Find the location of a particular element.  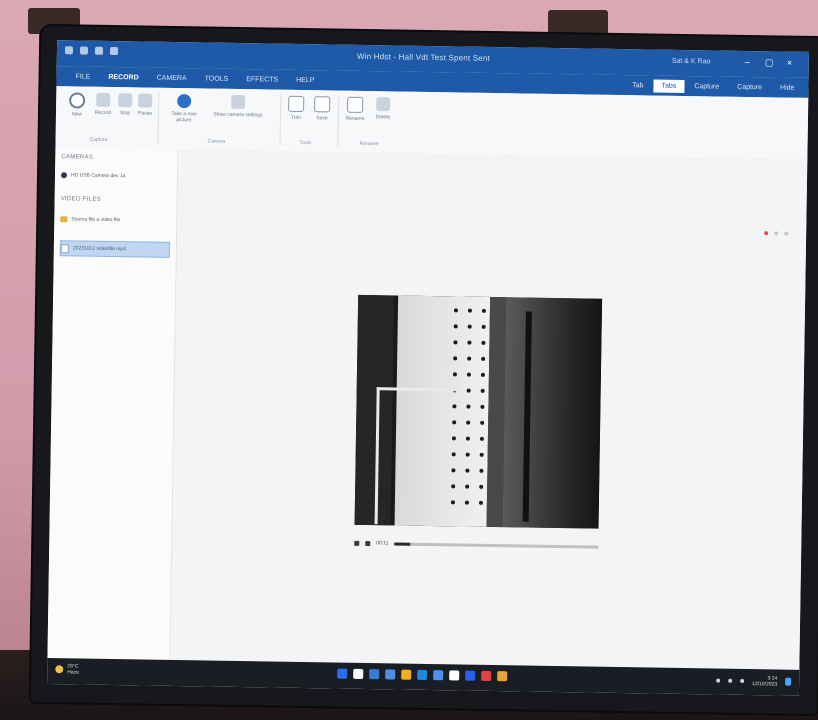

seek-bar is located at coordinates (496, 545).